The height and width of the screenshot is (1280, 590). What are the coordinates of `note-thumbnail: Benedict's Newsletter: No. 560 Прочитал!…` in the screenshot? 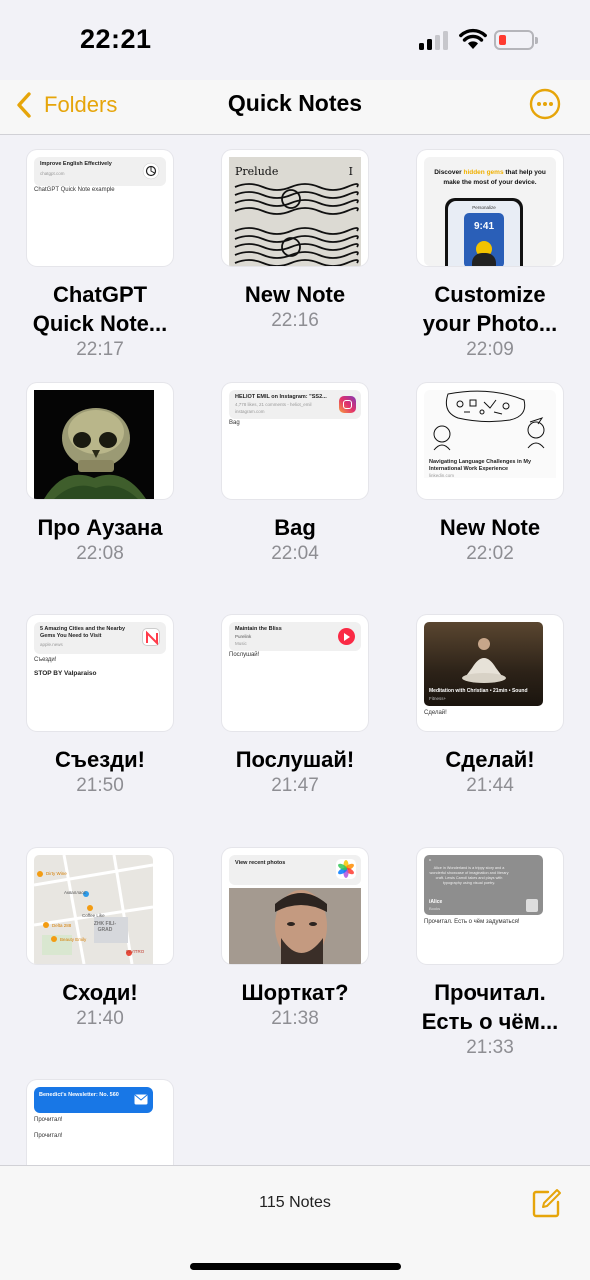 It's located at (100, 1122).